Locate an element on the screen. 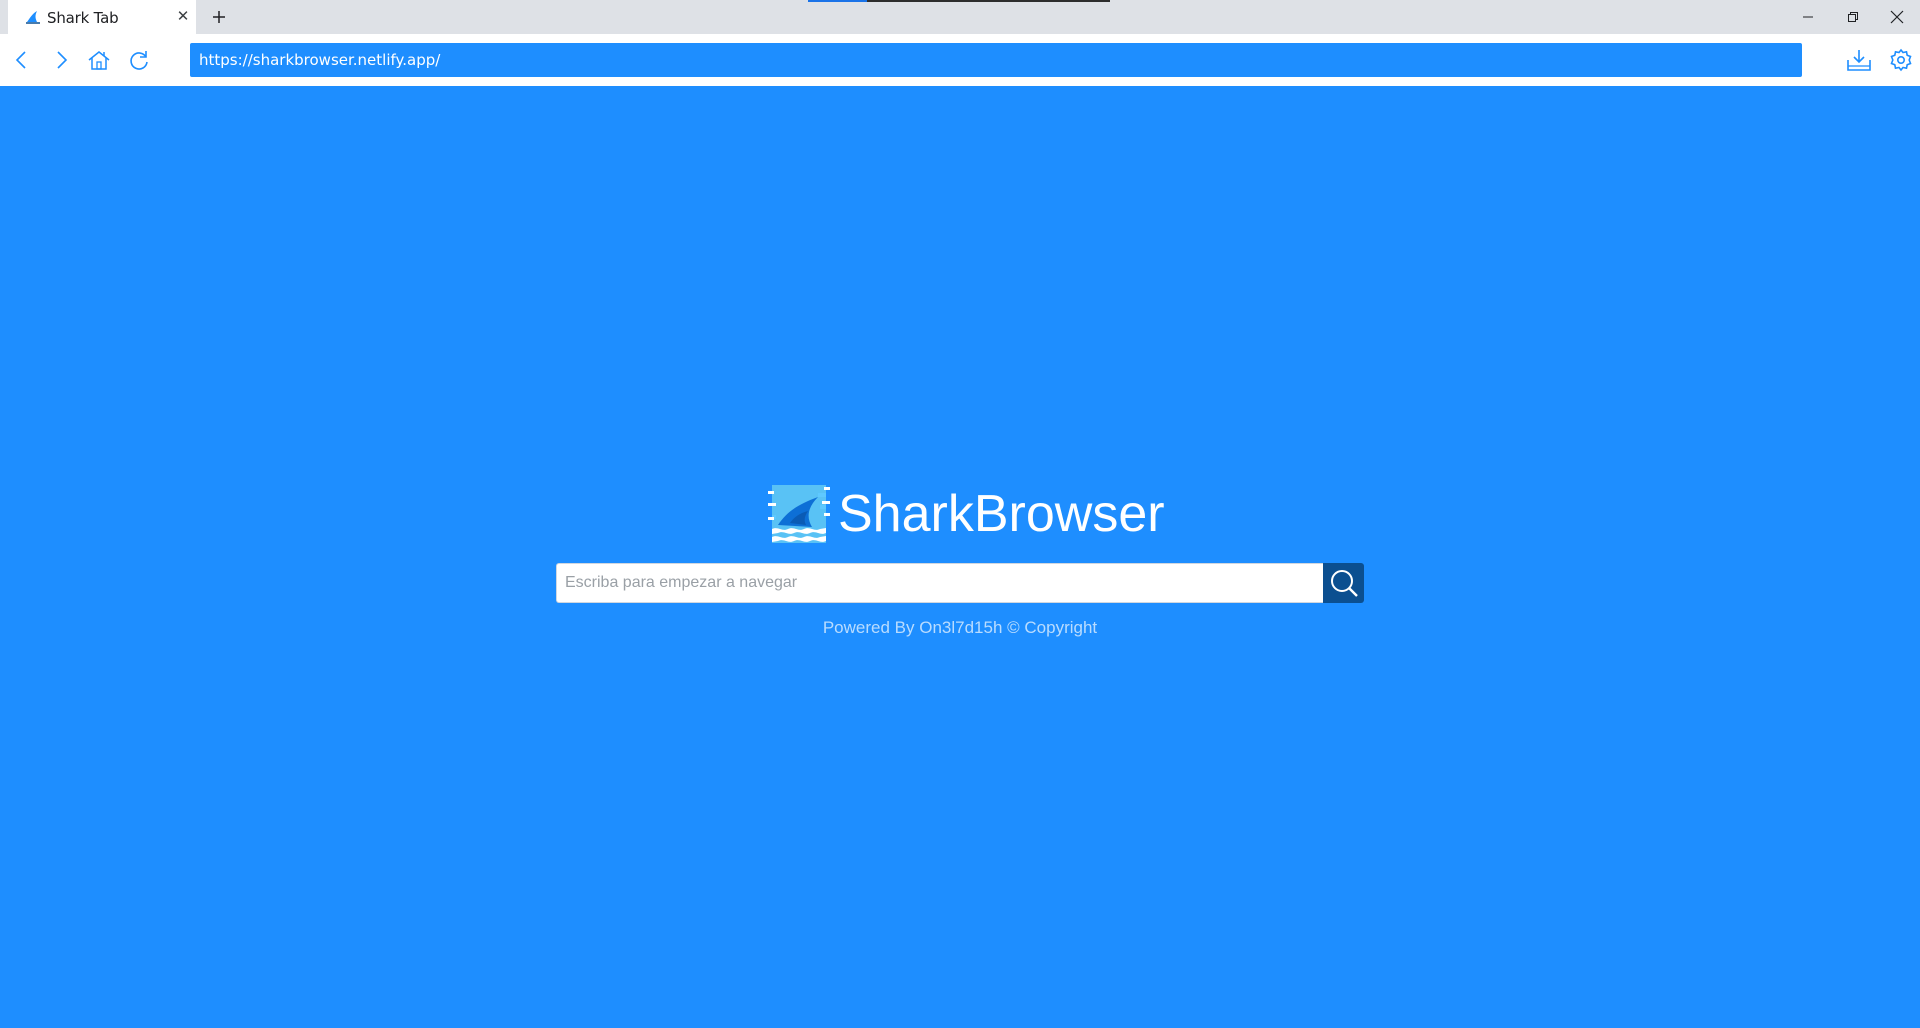 Image resolution: width=1920 pixels, height=1028 pixels. minimize-button is located at coordinates (1808, 17).